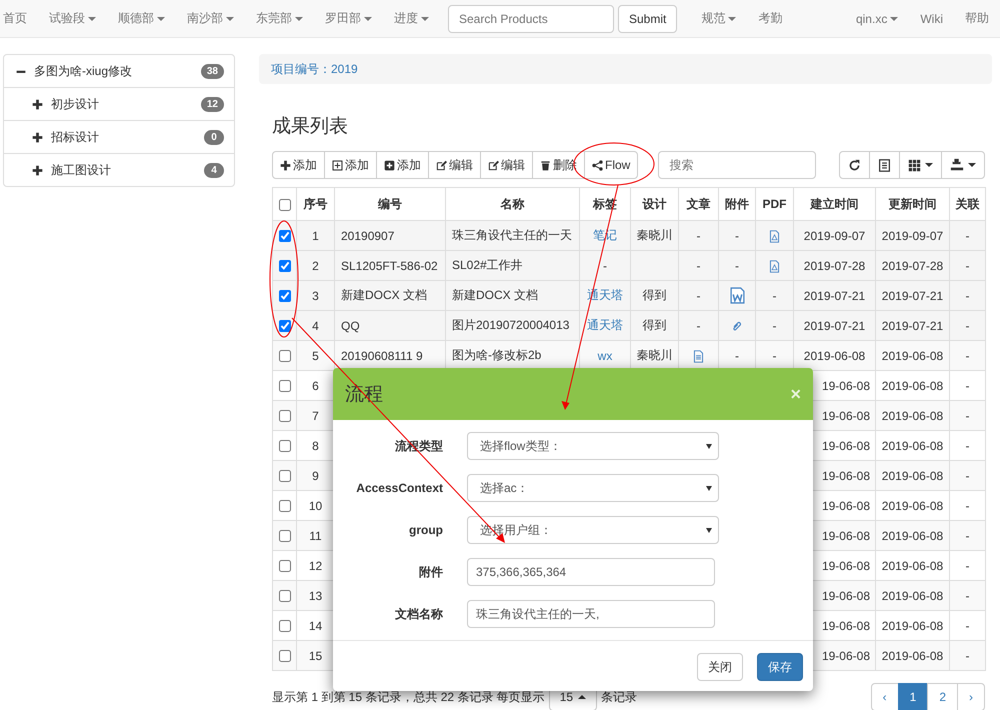 Image resolution: width=1000 pixels, height=710 pixels. What do you see at coordinates (971, 696) in the screenshot?
I see `next-page-button: ›` at bounding box center [971, 696].